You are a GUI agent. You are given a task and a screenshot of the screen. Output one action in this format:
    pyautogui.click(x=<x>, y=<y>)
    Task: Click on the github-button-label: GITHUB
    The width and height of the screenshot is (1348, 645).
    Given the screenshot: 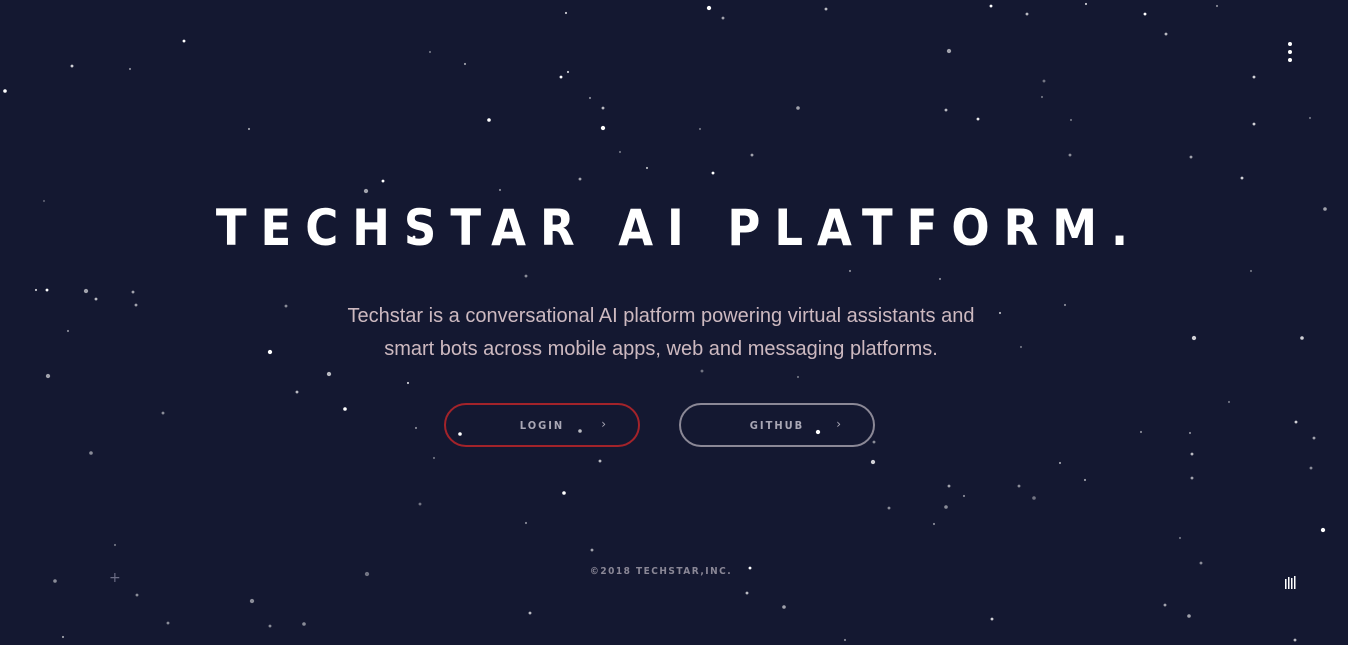 What is the action you would take?
    pyautogui.click(x=777, y=425)
    